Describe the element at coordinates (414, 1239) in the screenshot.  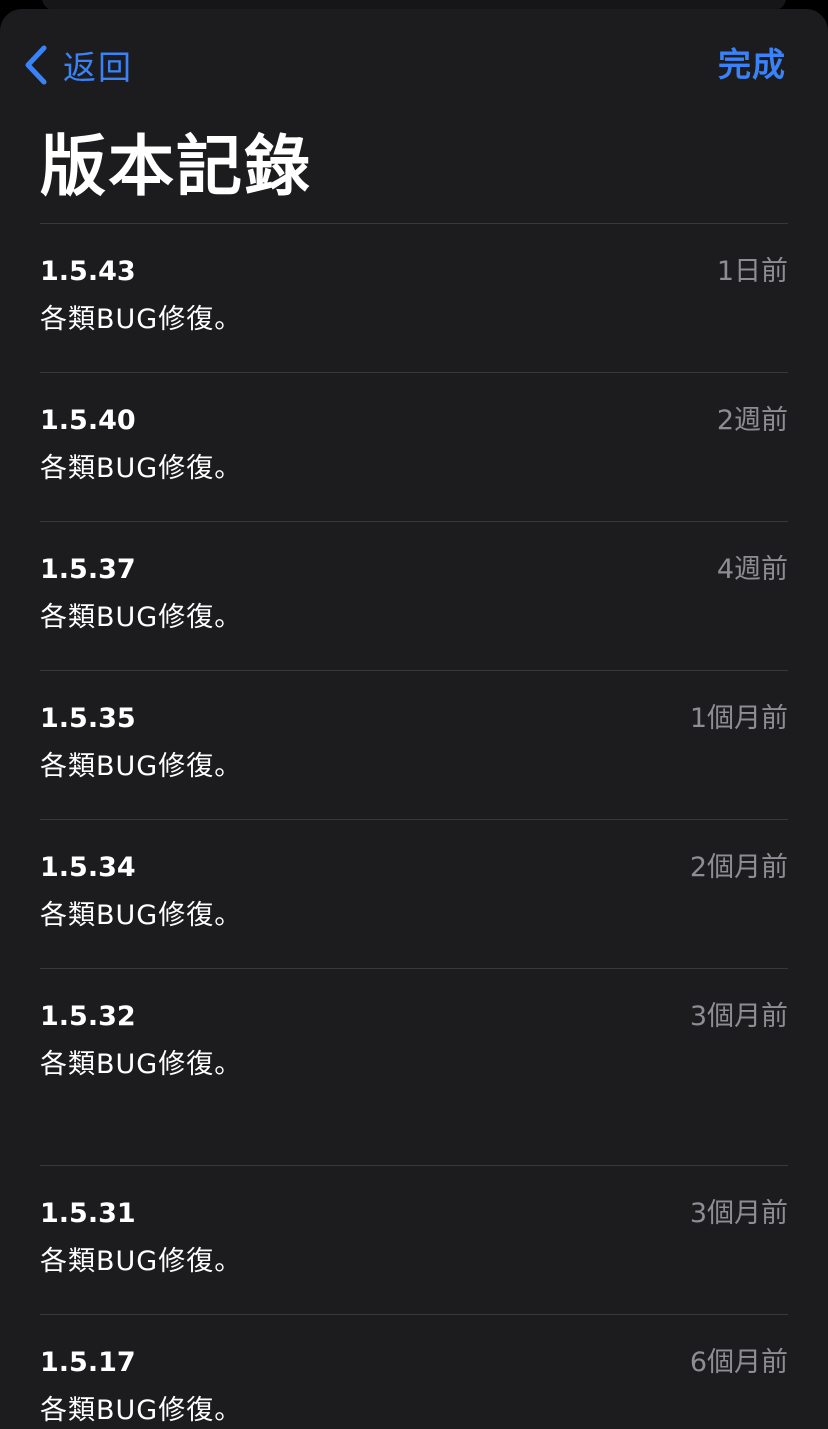
I see `release-row: 1.5.31 3個月前 各類BUG修復。` at that location.